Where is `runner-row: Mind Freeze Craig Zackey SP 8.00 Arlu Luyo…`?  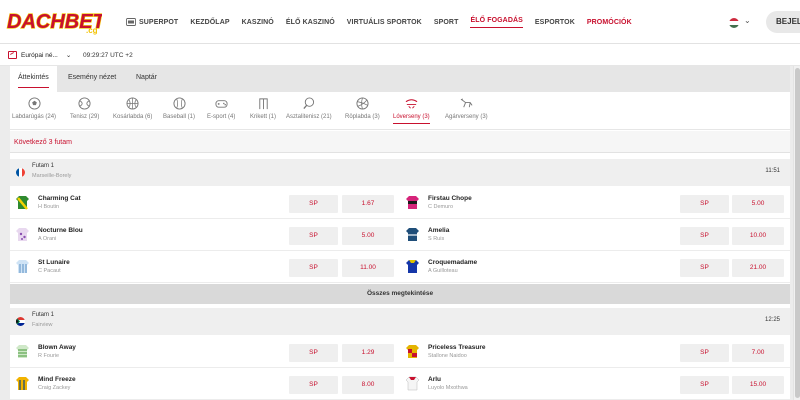
runner-row: Mind Freeze Craig Zackey SP 8.00 Arlu Luyo… is located at coordinates (400, 384).